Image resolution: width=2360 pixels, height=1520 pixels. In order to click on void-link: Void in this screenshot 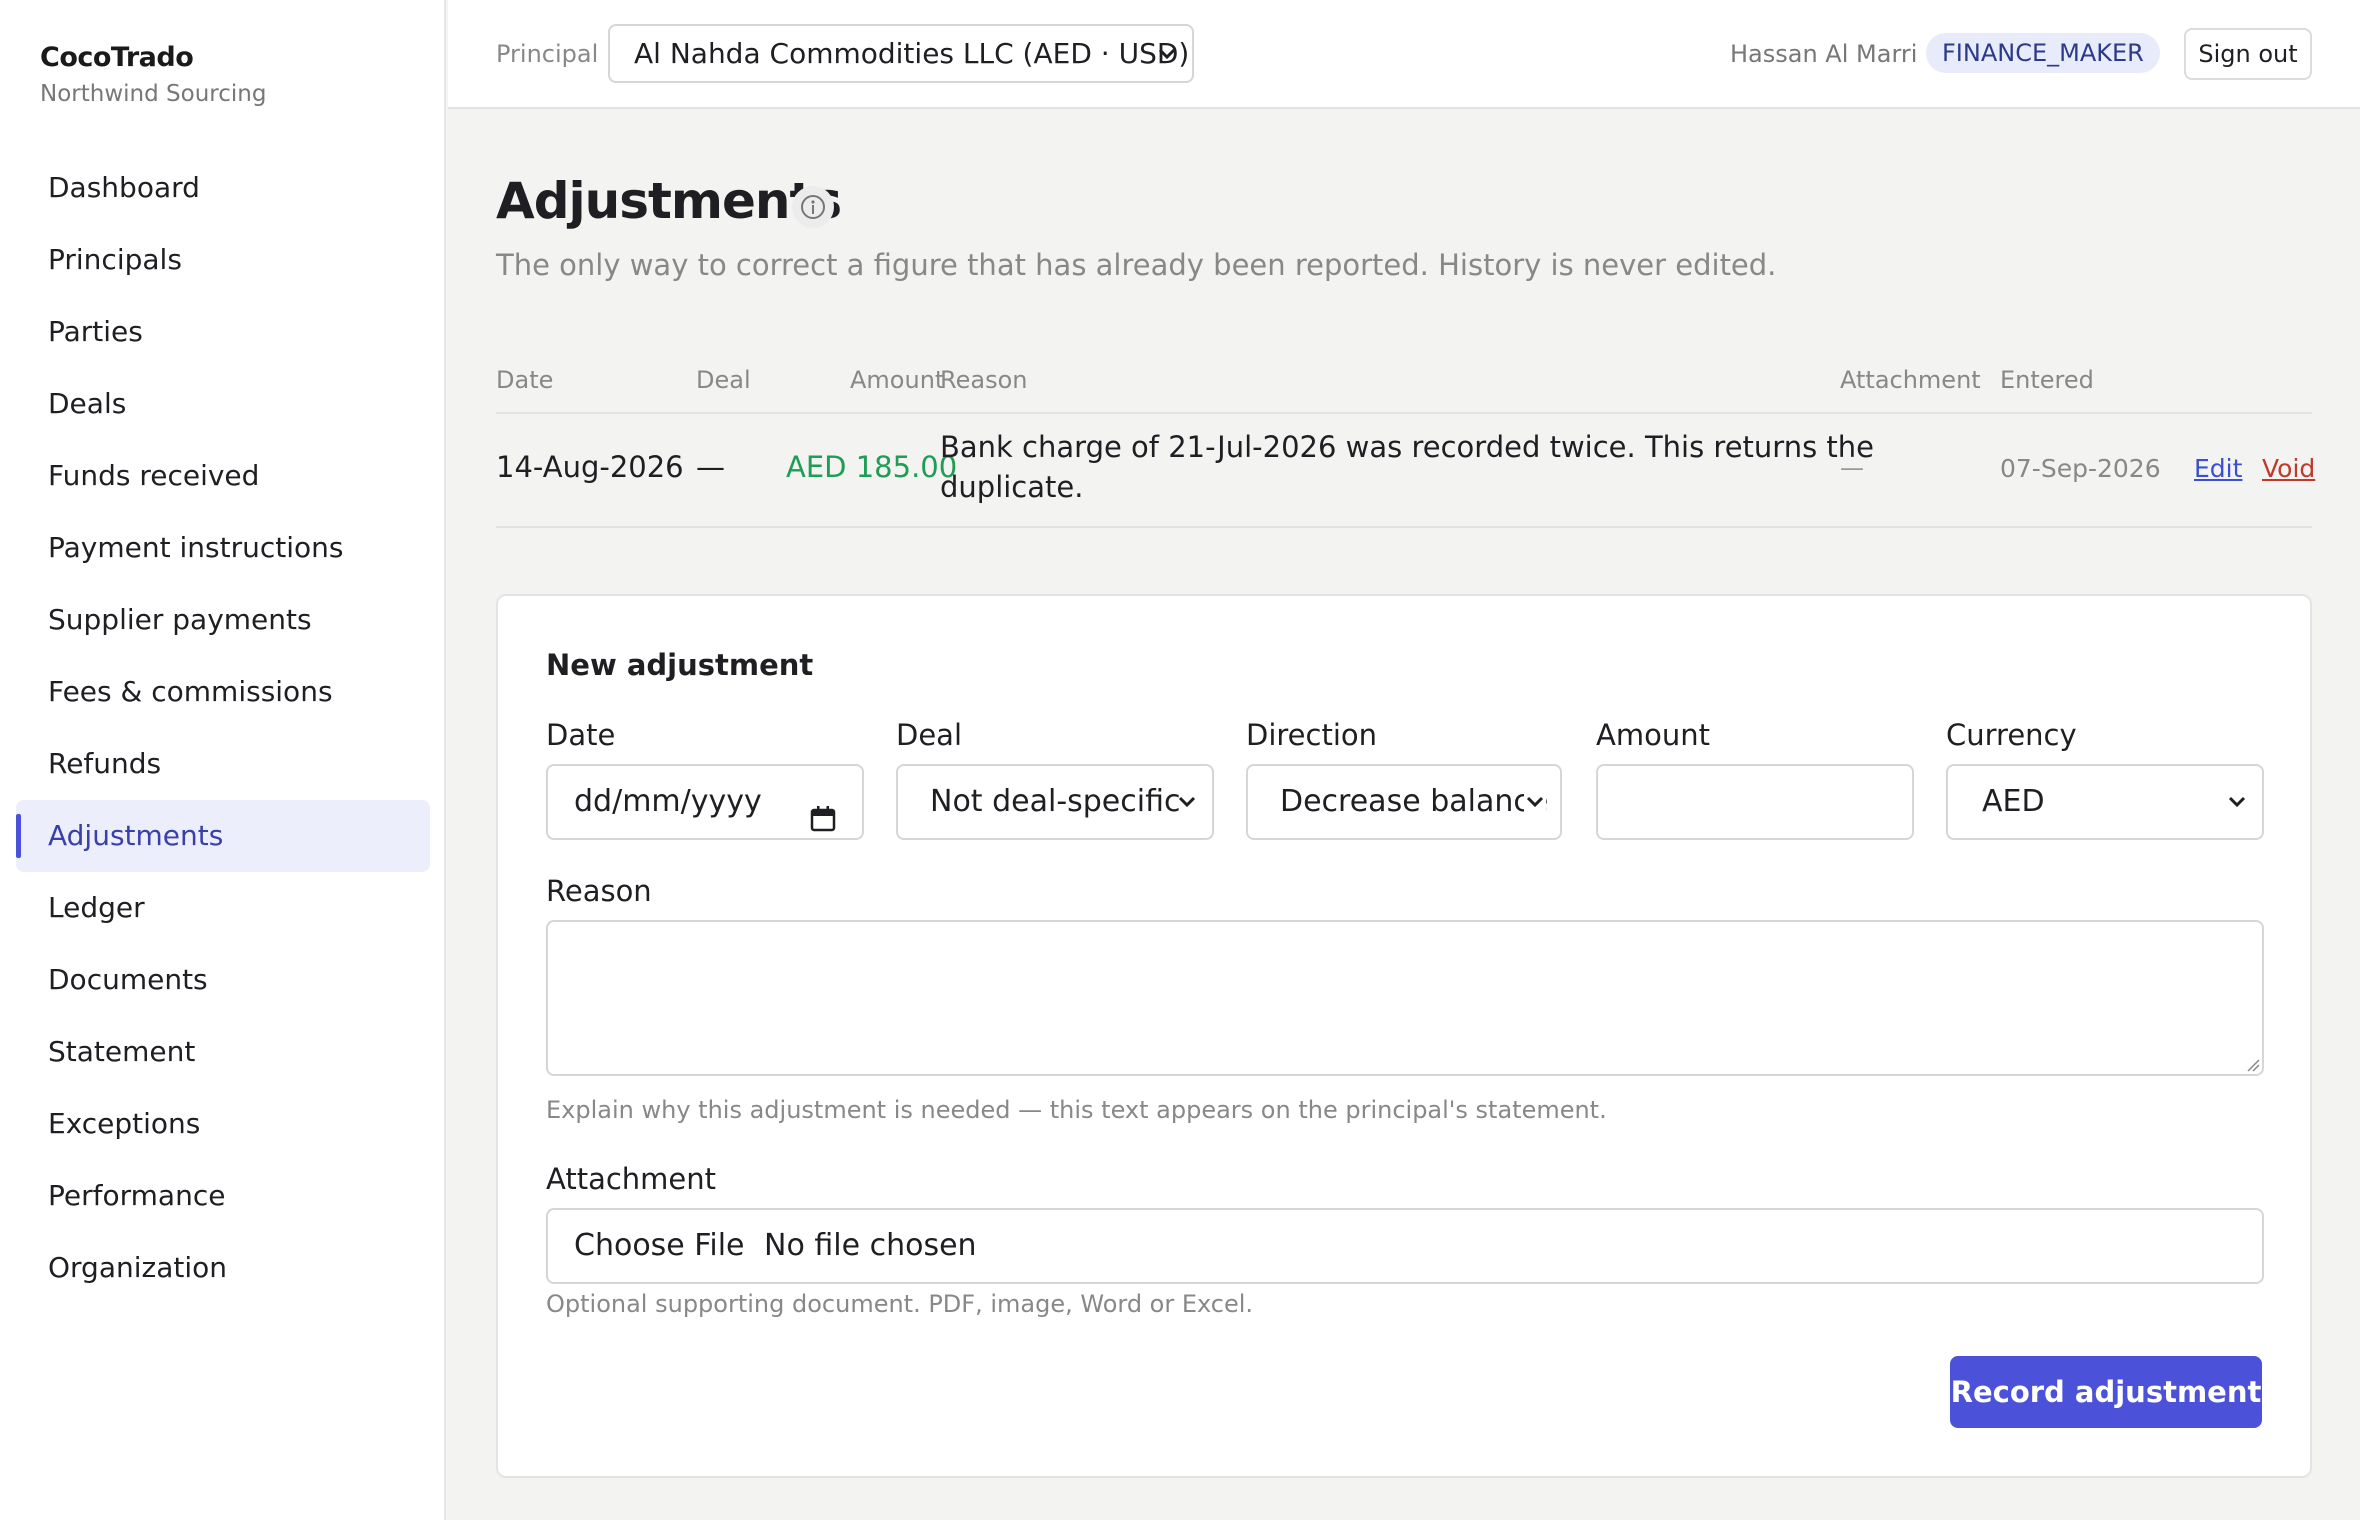, I will do `click(2288, 468)`.